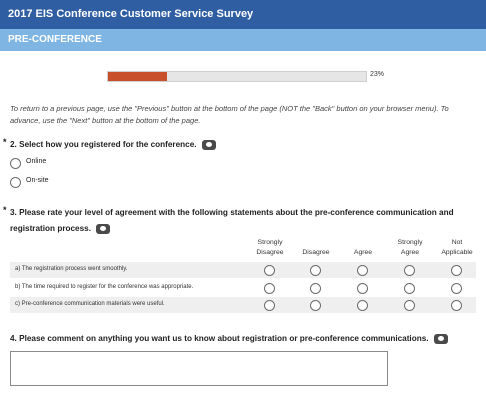 This screenshot has width=486, height=399. What do you see at coordinates (377, 74) in the screenshot?
I see `progress-label: 23%` at bounding box center [377, 74].